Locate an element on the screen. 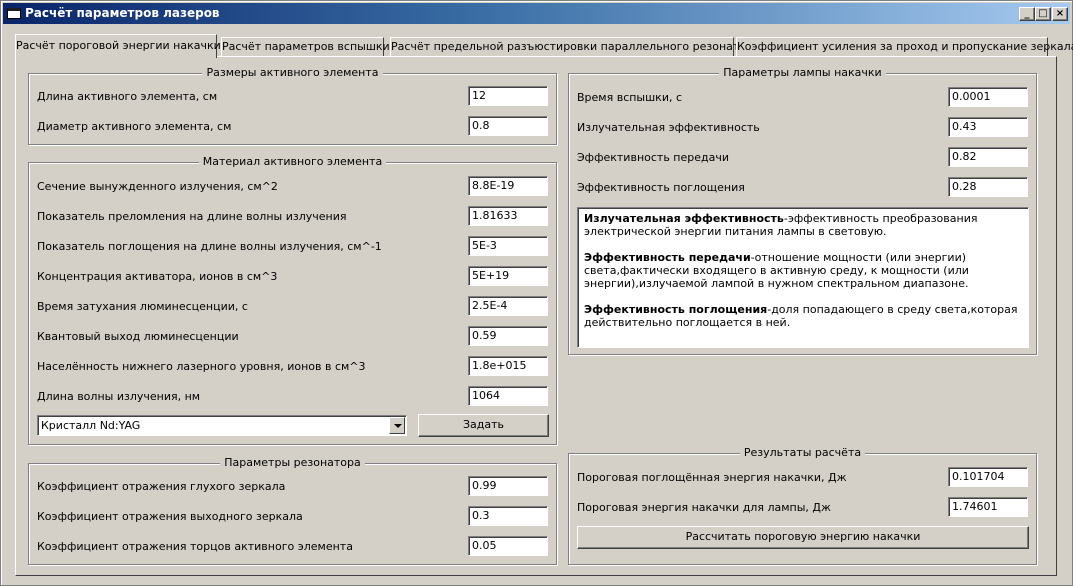 The width and height of the screenshot is (1073, 586). window-icon is located at coordinates (14, 13).